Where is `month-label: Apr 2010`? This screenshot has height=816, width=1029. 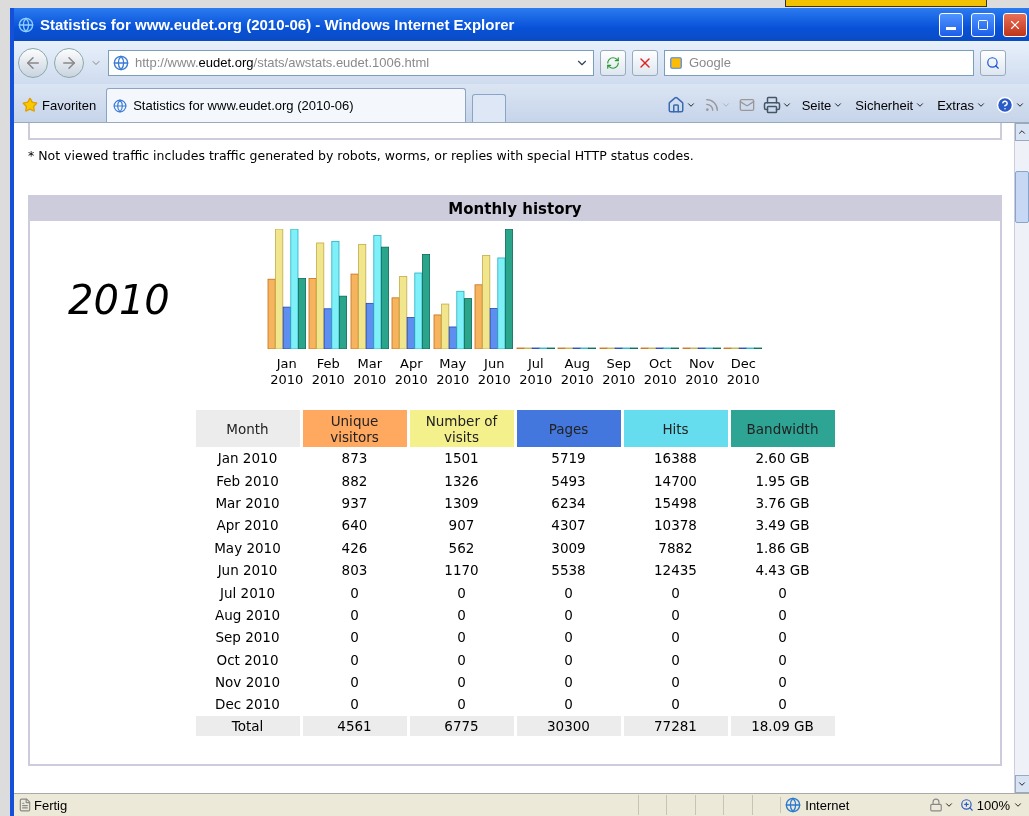 month-label: Apr 2010 is located at coordinates (411, 372).